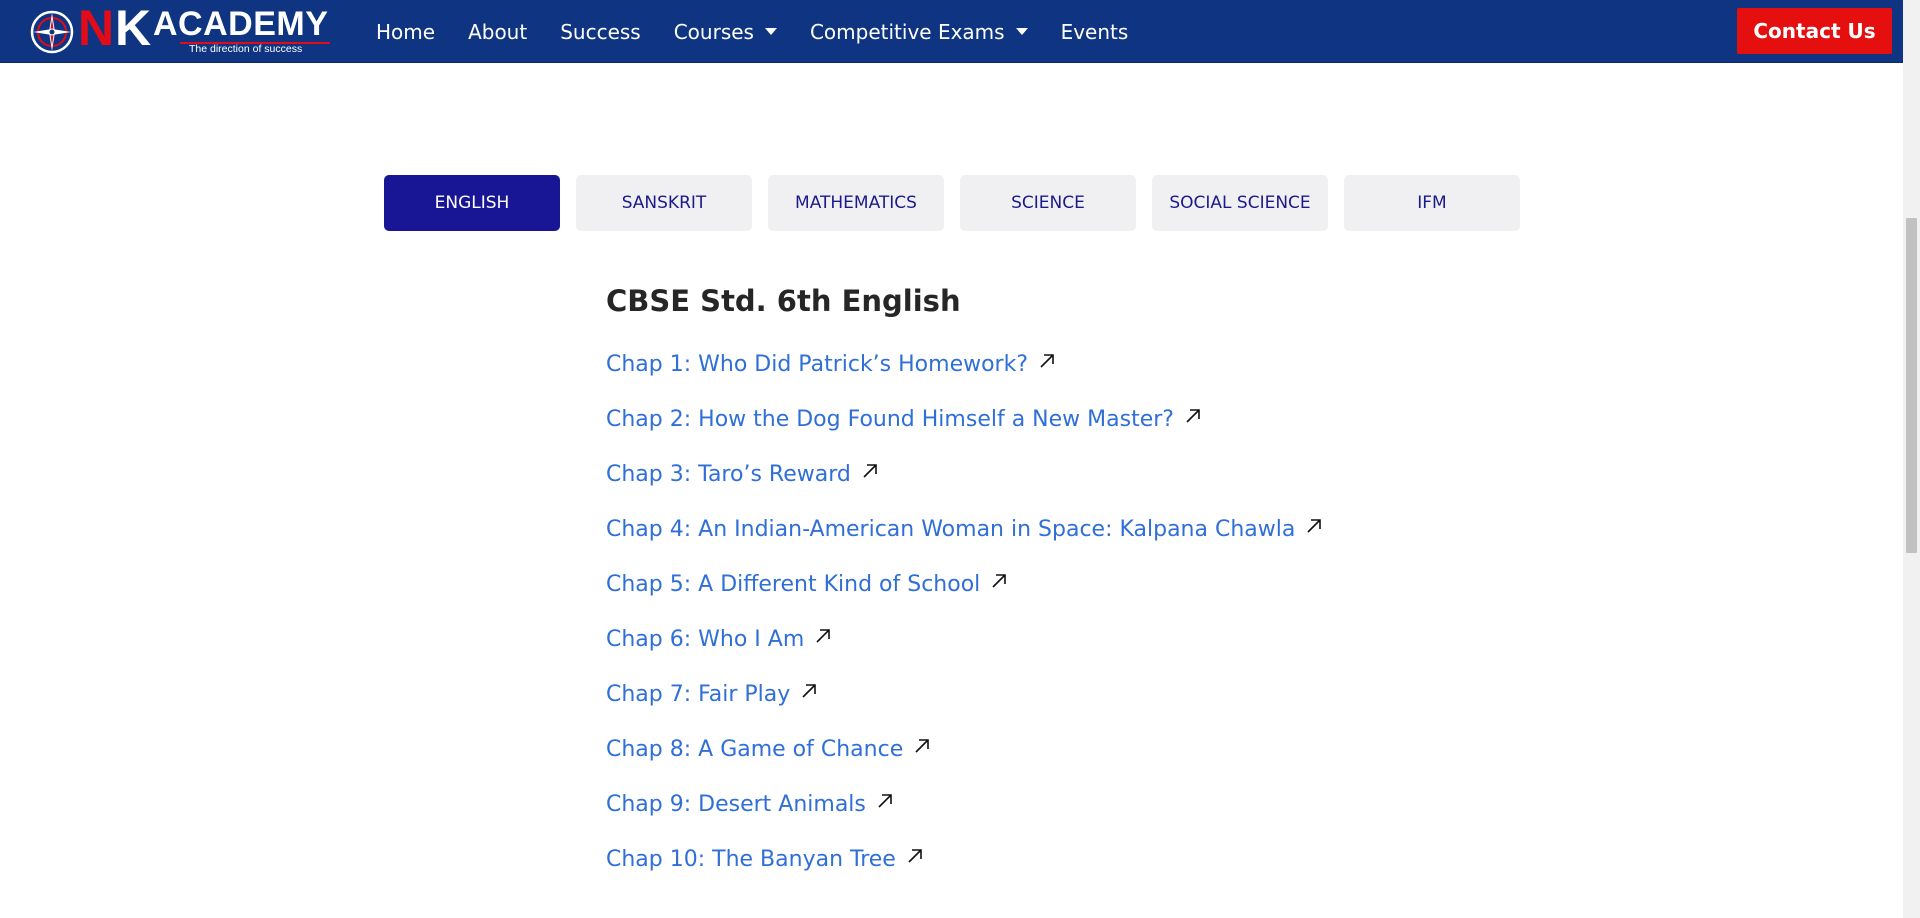 The width and height of the screenshot is (1920, 918). I want to click on site-logo: N K ACADEMY The direction of success, so click(185, 30).